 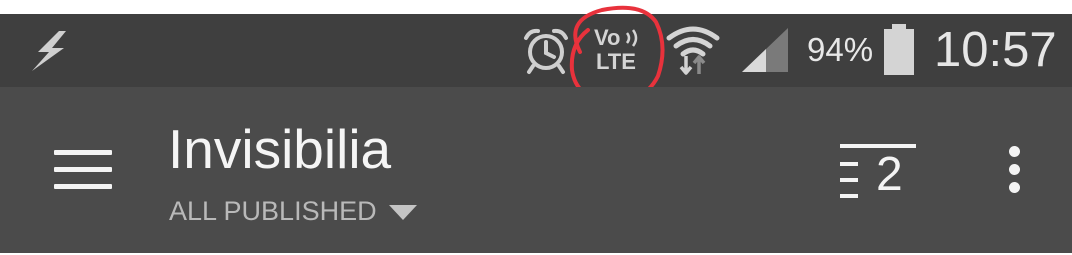 I want to click on battery-percent: 94%, so click(x=840, y=49).